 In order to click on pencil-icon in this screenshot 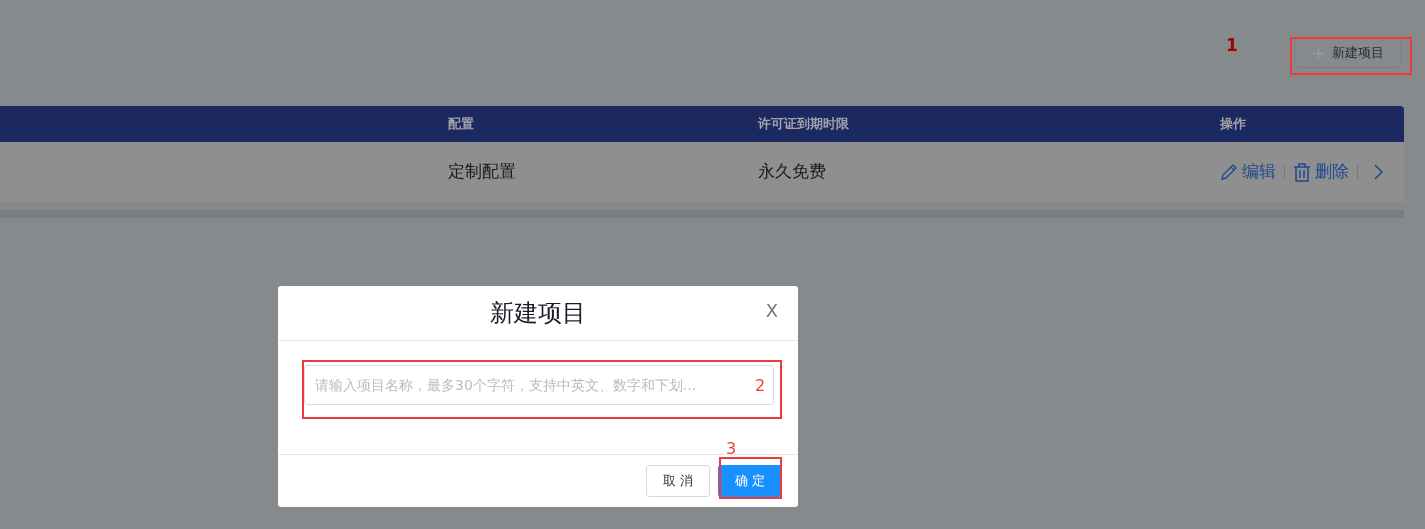, I will do `click(1229, 172)`.